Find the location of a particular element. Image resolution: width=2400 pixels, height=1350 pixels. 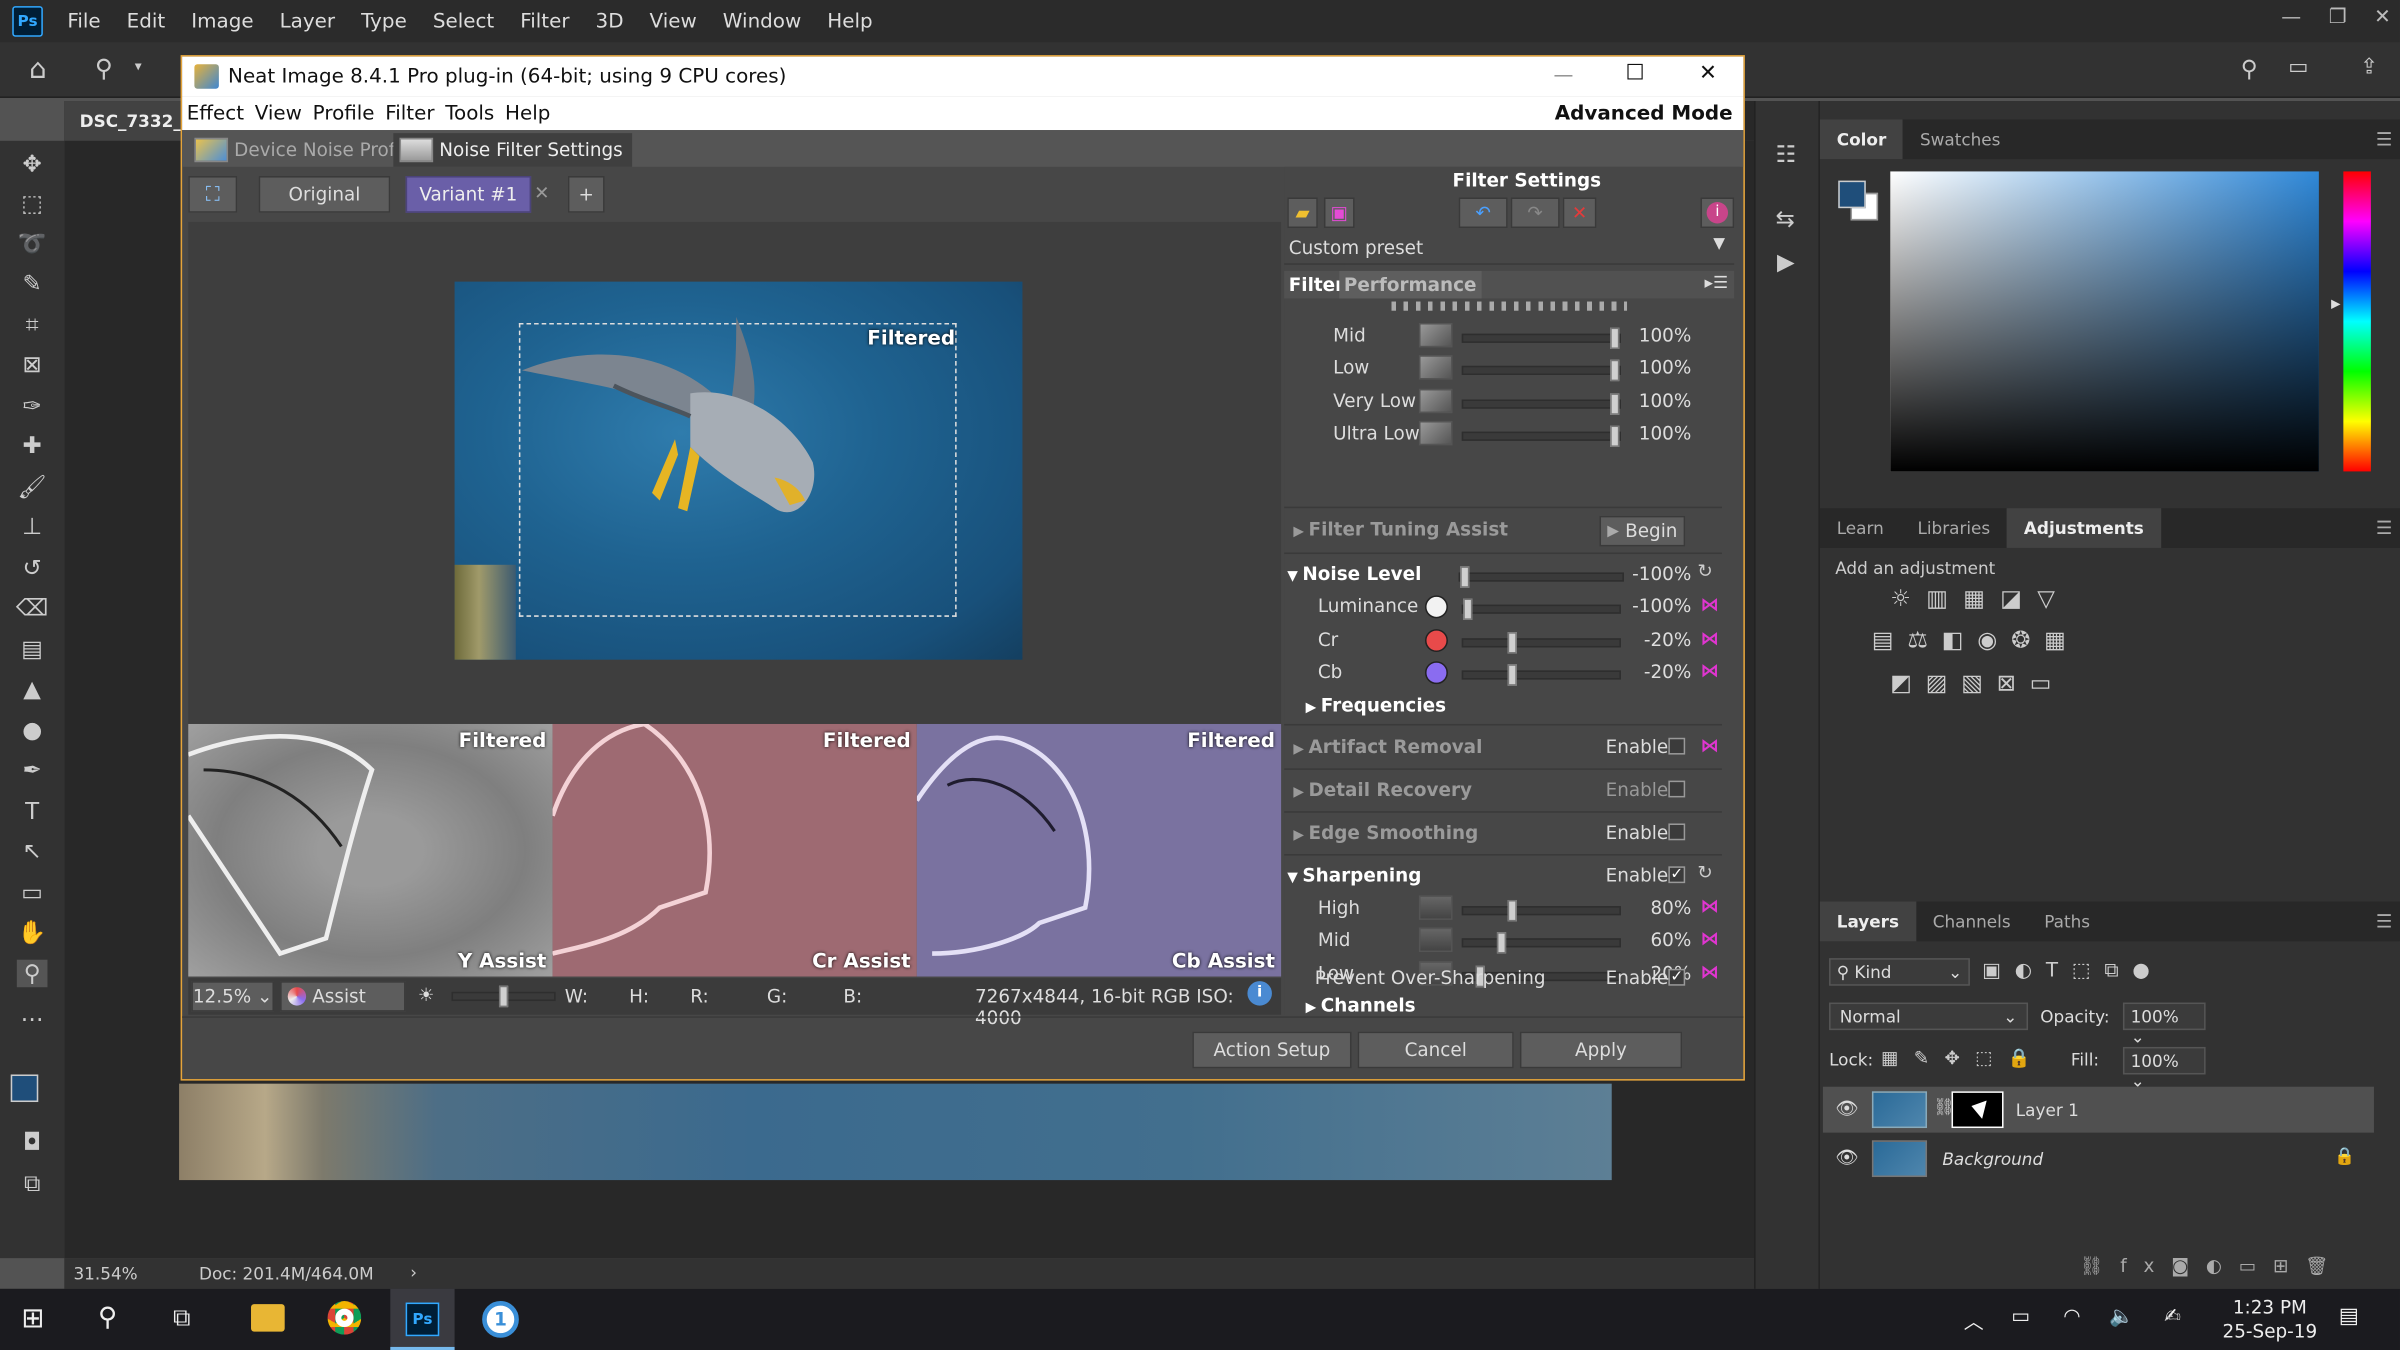

eyedropper-tool-icon: ✑ is located at coordinates (32, 406).